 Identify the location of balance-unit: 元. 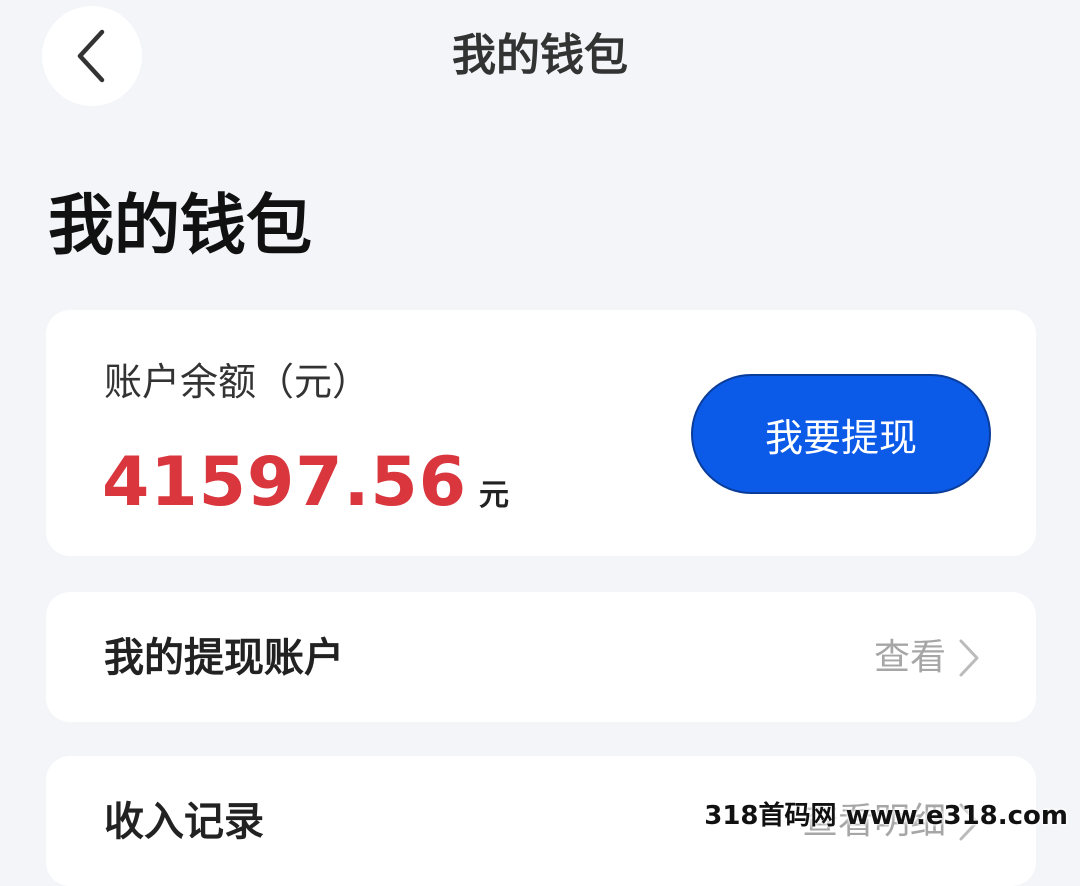
(494, 495).